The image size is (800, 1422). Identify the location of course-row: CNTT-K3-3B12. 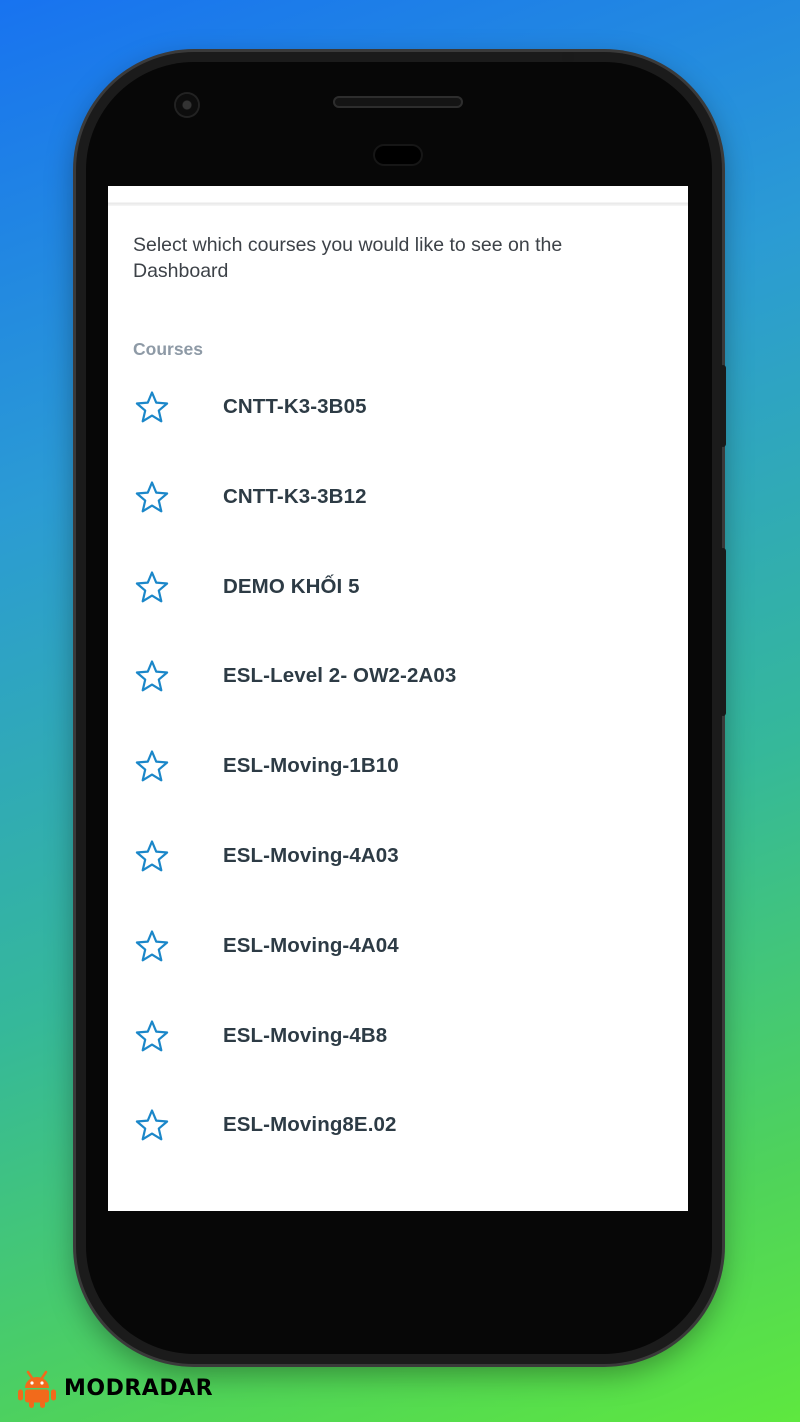
(398, 498).